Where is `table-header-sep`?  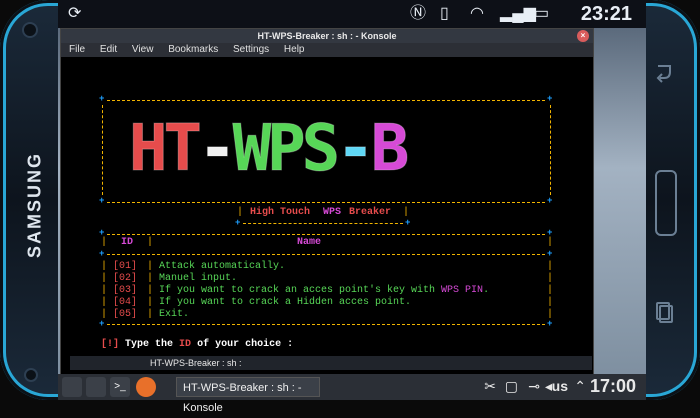
table-header-sep is located at coordinates (326, 254).